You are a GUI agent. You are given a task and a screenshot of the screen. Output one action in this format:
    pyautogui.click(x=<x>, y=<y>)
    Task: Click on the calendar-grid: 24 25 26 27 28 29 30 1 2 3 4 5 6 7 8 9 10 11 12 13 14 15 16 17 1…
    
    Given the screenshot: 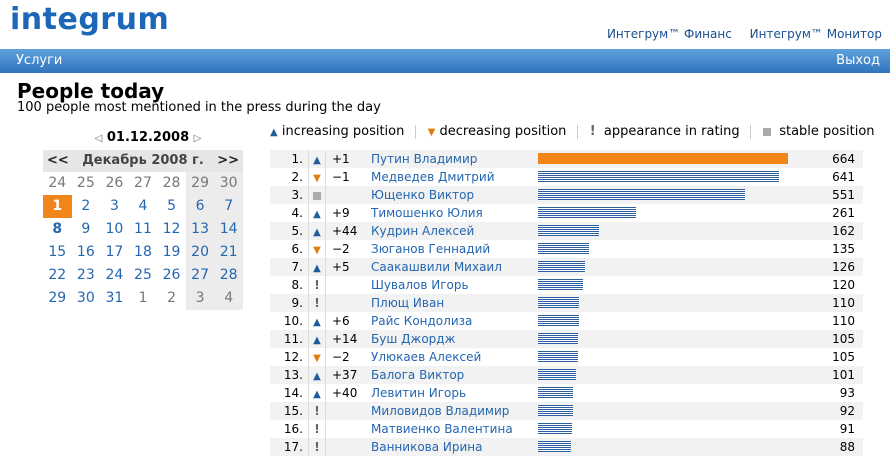 What is the action you would take?
    pyautogui.click(x=143, y=241)
    